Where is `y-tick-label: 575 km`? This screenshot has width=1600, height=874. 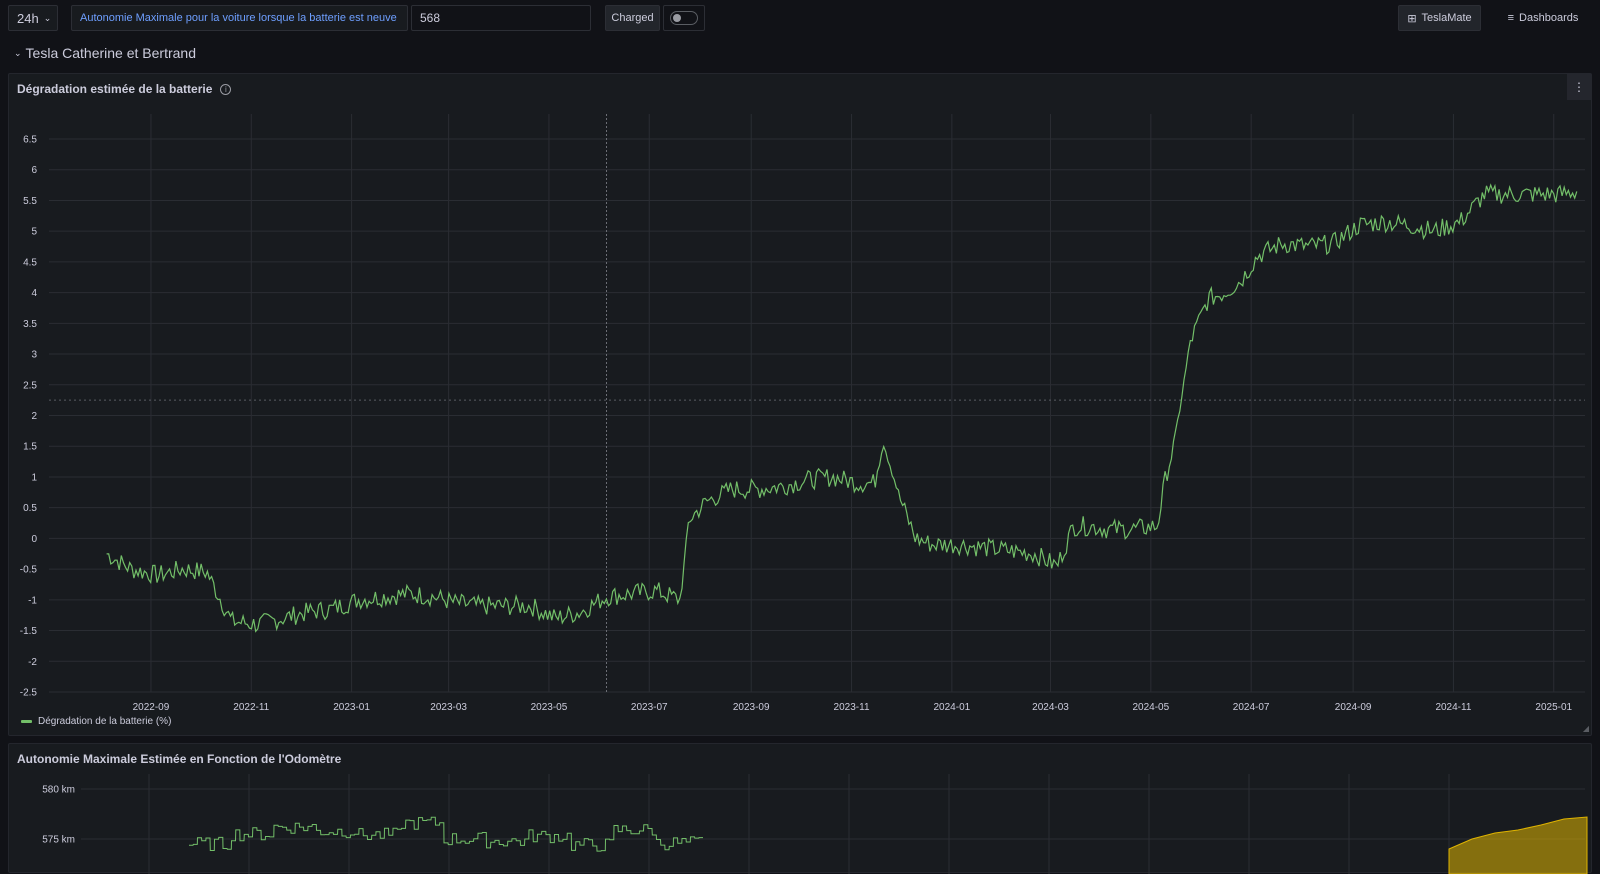
y-tick-label: 575 km is located at coordinates (58, 840).